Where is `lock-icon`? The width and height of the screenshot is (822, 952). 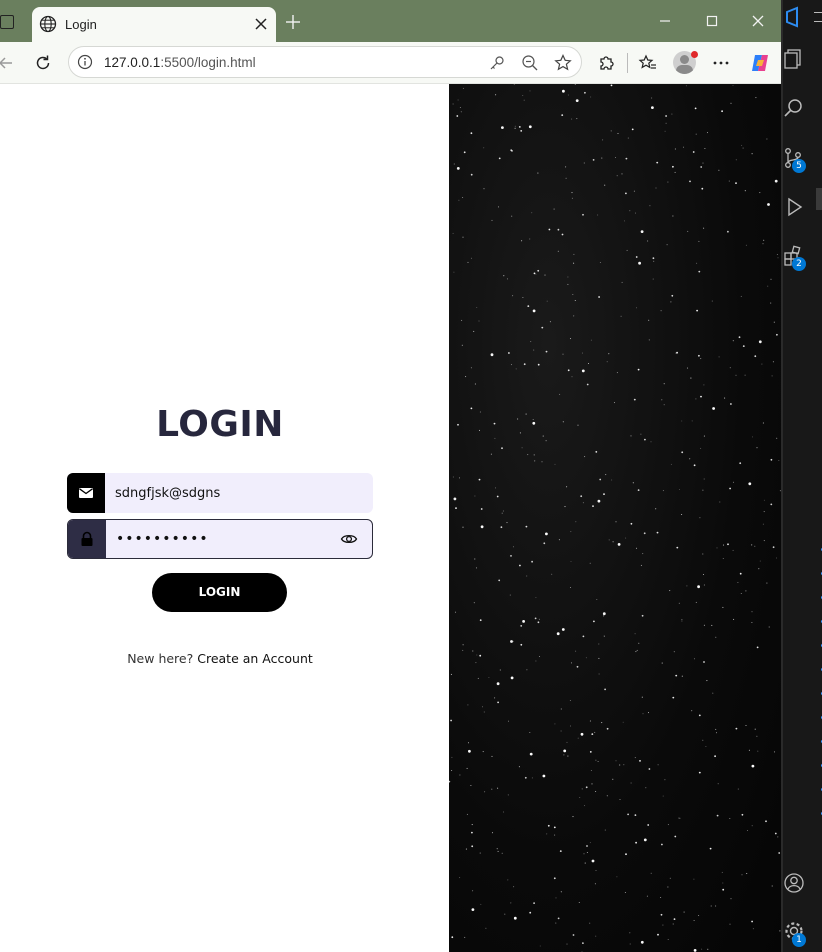
lock-icon is located at coordinates (87, 538).